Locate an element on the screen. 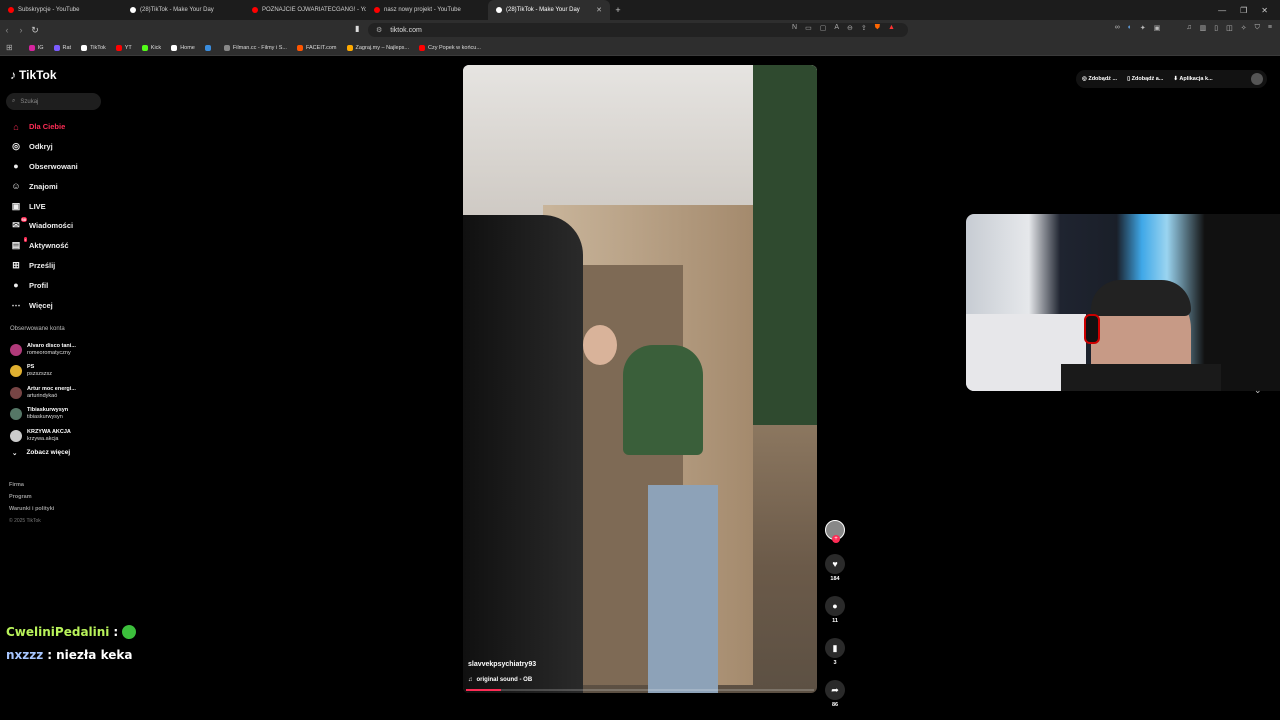 This screenshot has width=1280, height=720. search-input: ⌕ Szukaj is located at coordinates (53, 101).